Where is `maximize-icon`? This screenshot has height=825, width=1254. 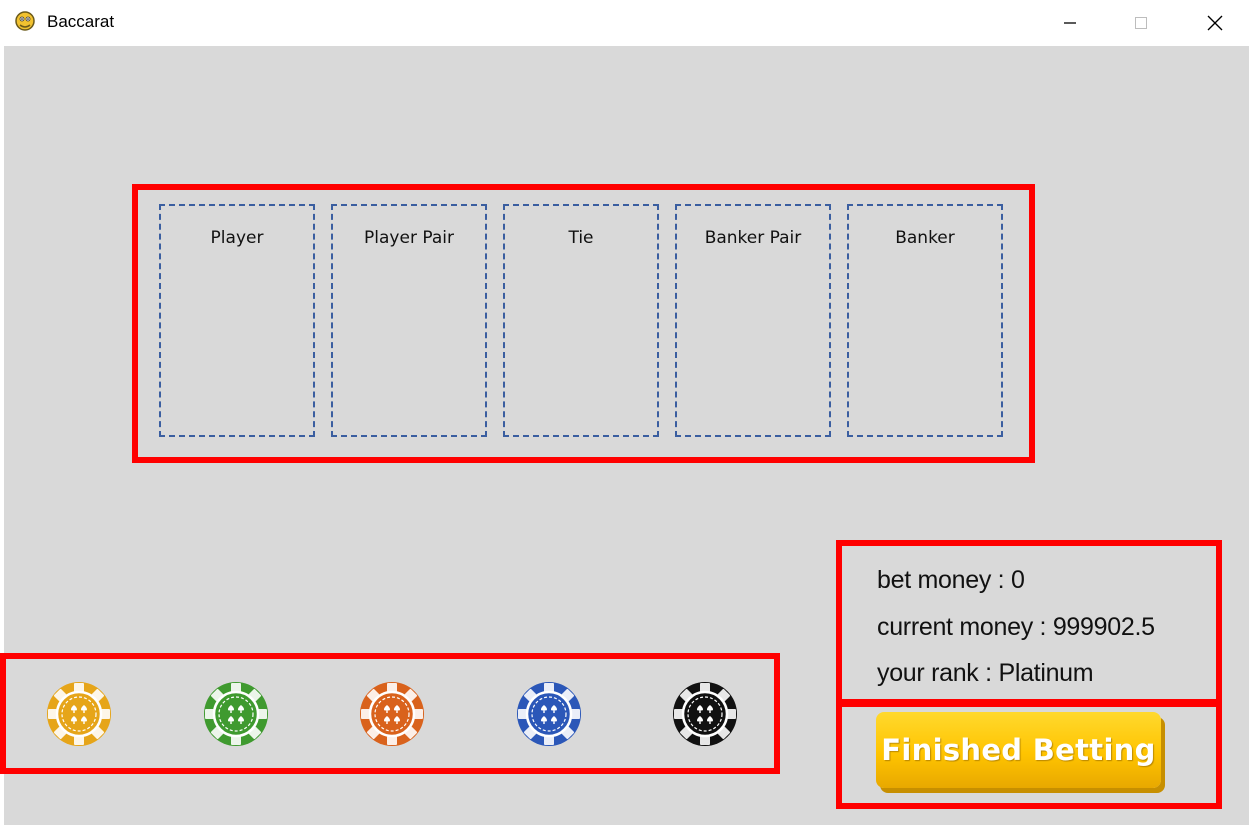 maximize-icon is located at coordinates (1141, 23).